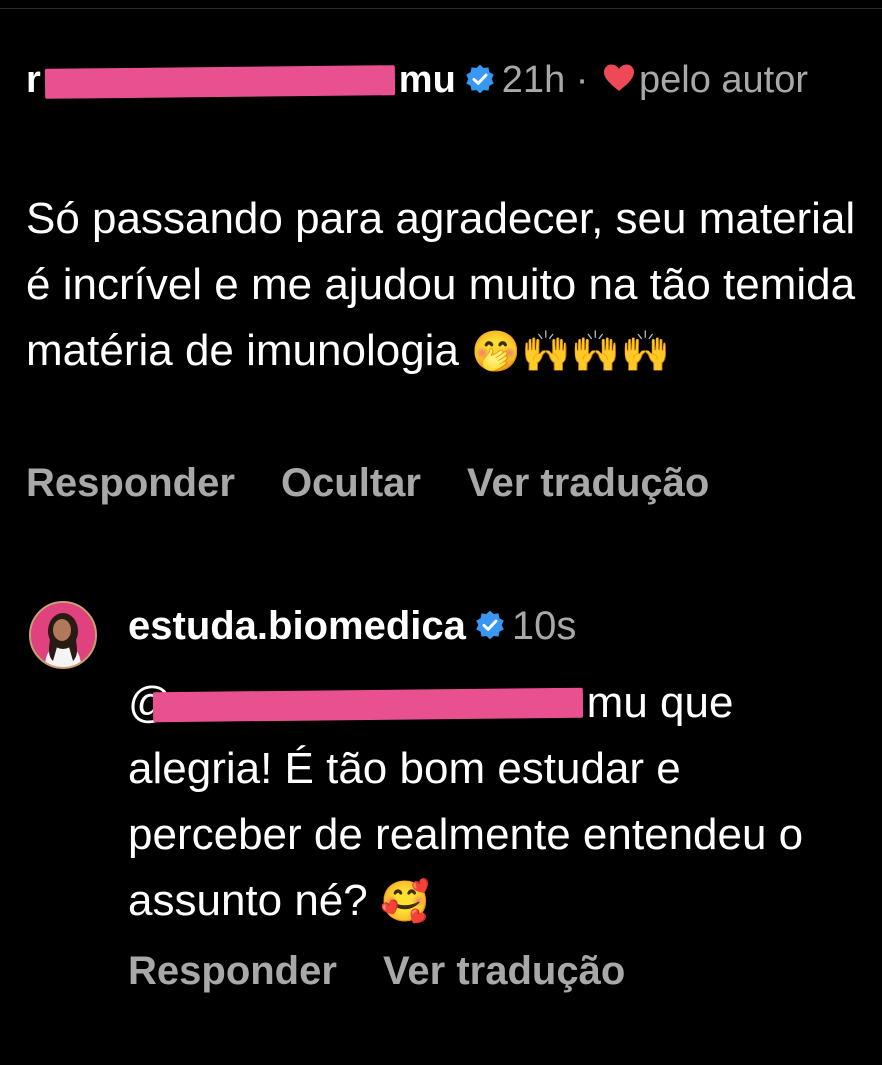 This screenshot has height=1065, width=882. I want to click on comment-time: 21h, so click(533, 80).